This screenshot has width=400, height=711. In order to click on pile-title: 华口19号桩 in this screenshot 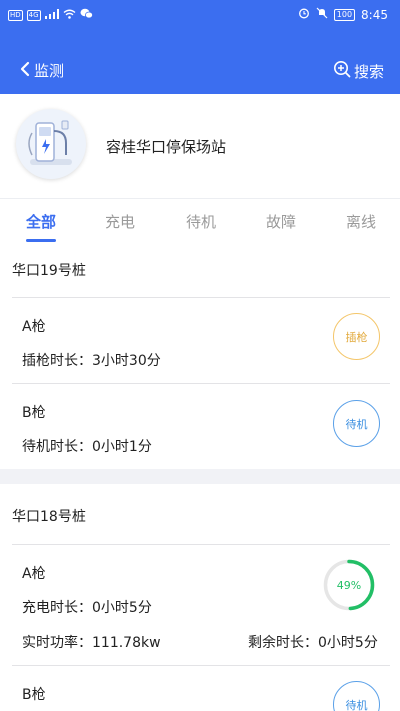, I will do `click(49, 271)`.